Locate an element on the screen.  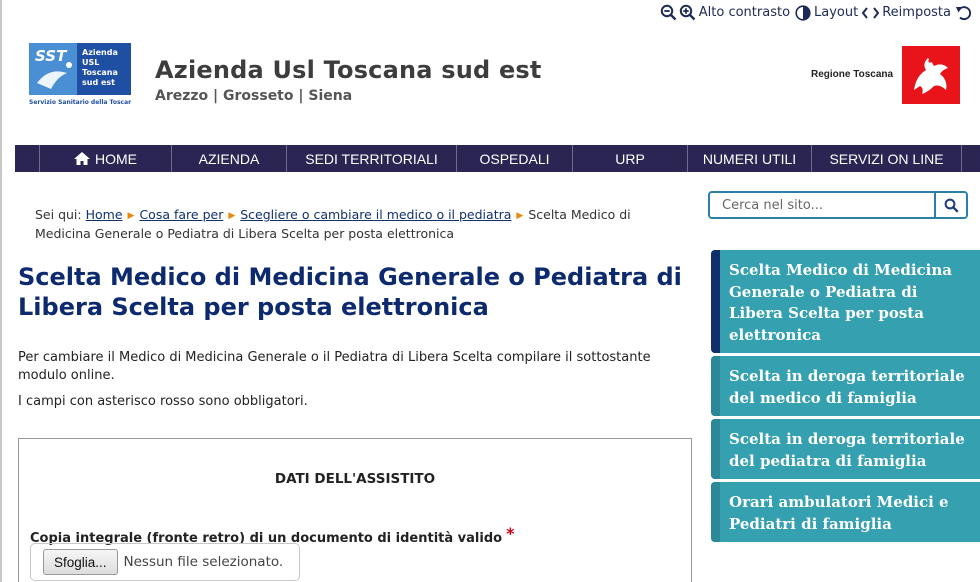
nav-item-sedi-territoriali: SEDI TERRITORIALI is located at coordinates (372, 158).